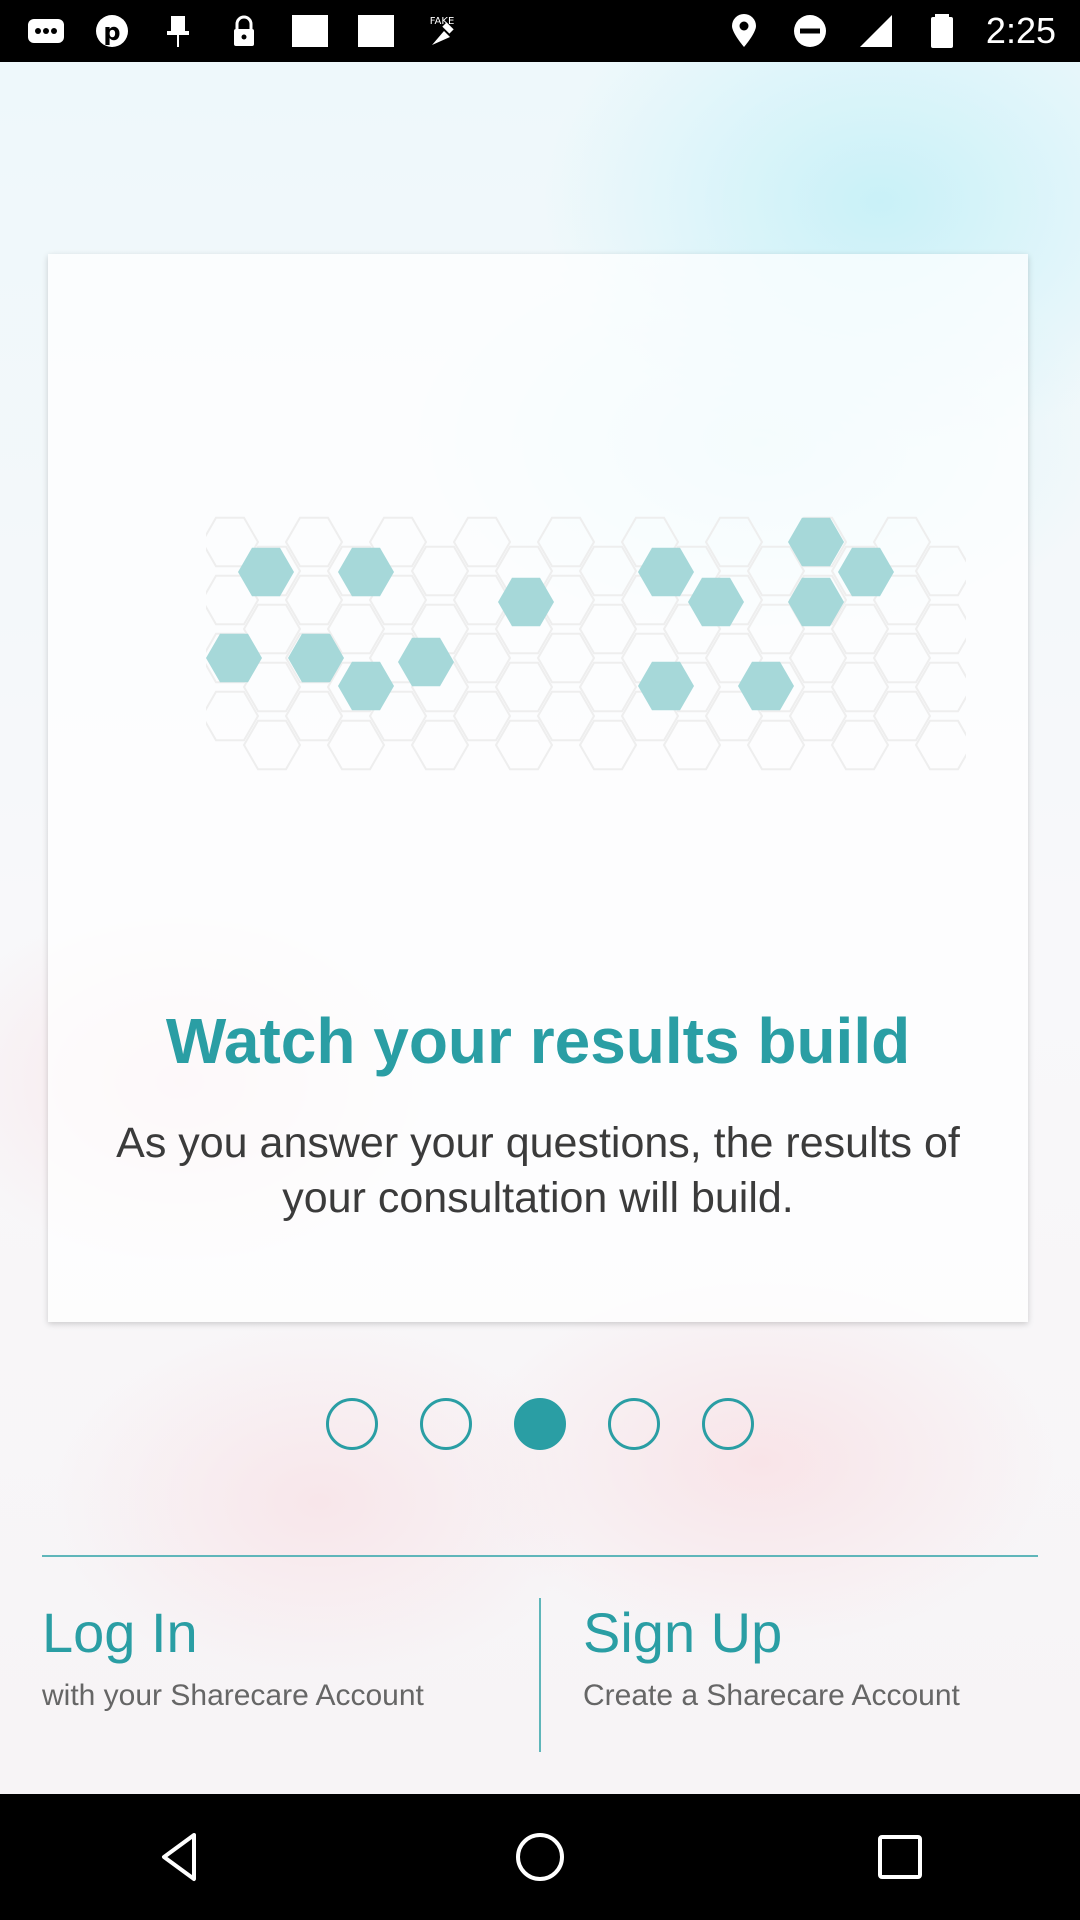 The image size is (1080, 1920). What do you see at coordinates (180, 1857) in the screenshot?
I see `back-icon` at bounding box center [180, 1857].